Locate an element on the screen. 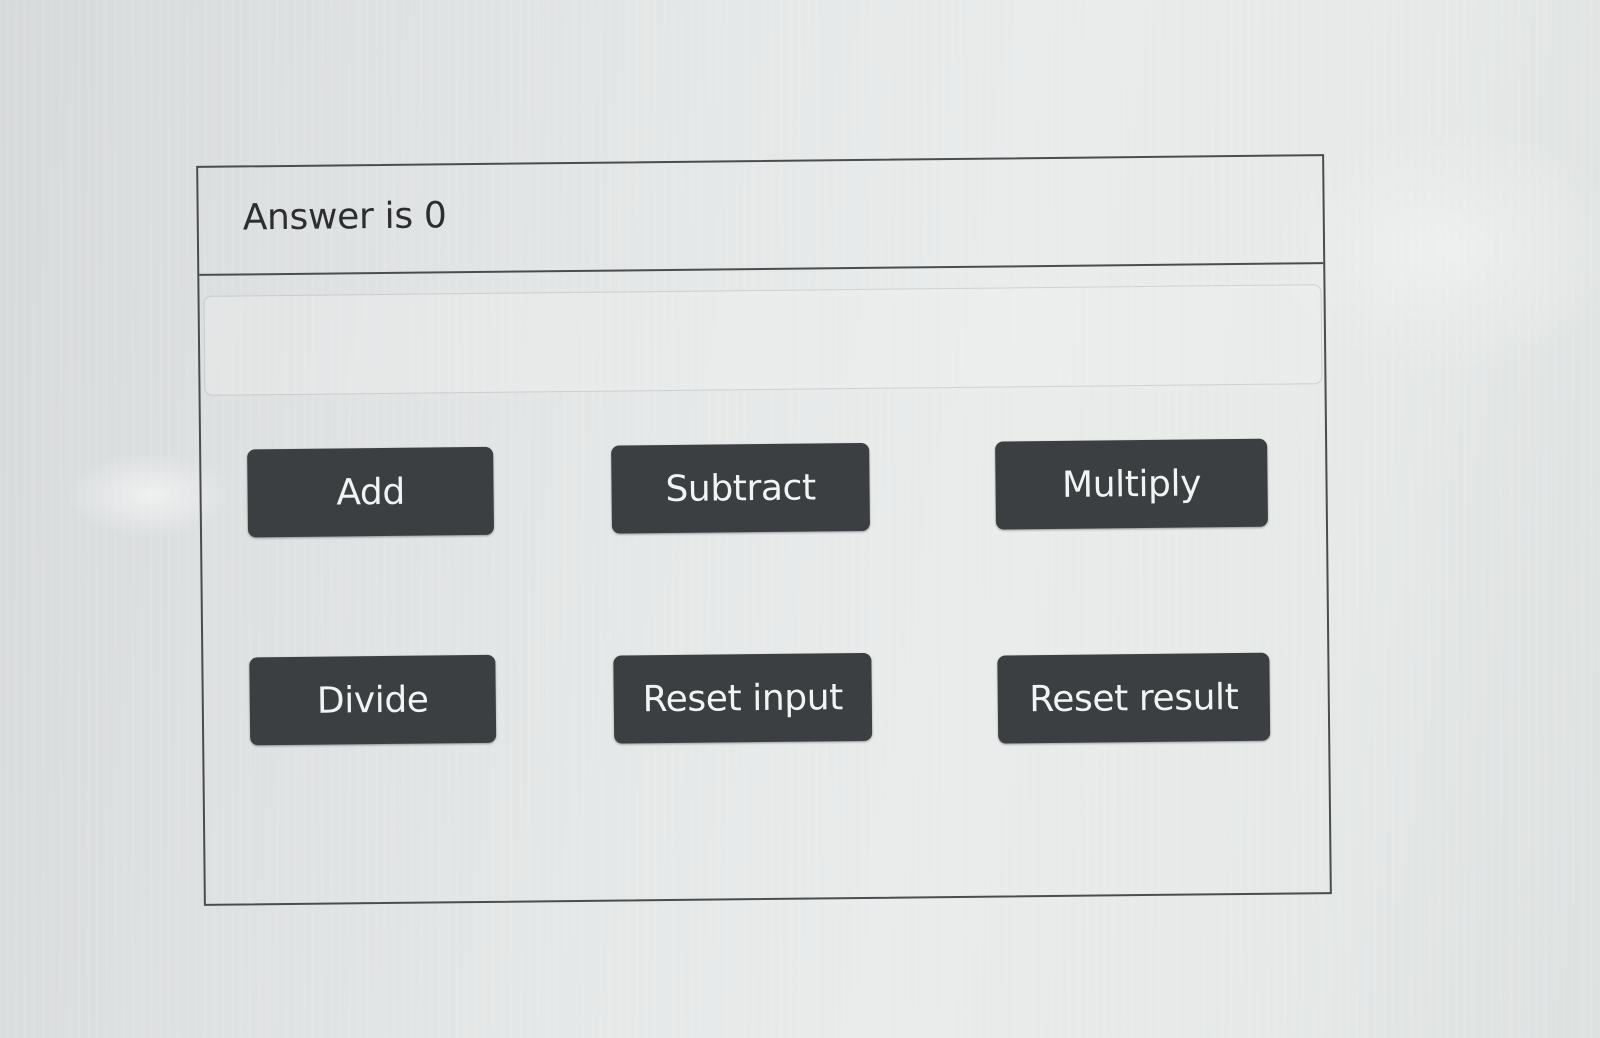 This screenshot has width=1600, height=1038. reset-input-button: Reset input is located at coordinates (743, 698).